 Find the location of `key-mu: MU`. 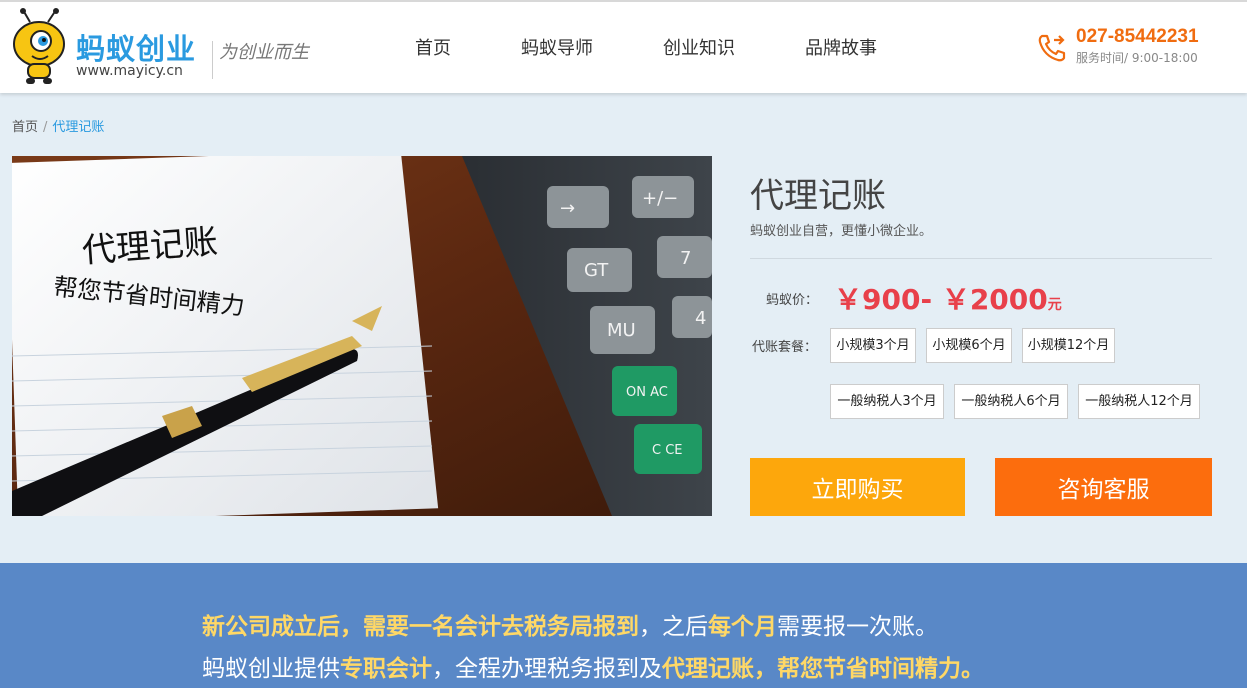

key-mu: MU is located at coordinates (621, 330).